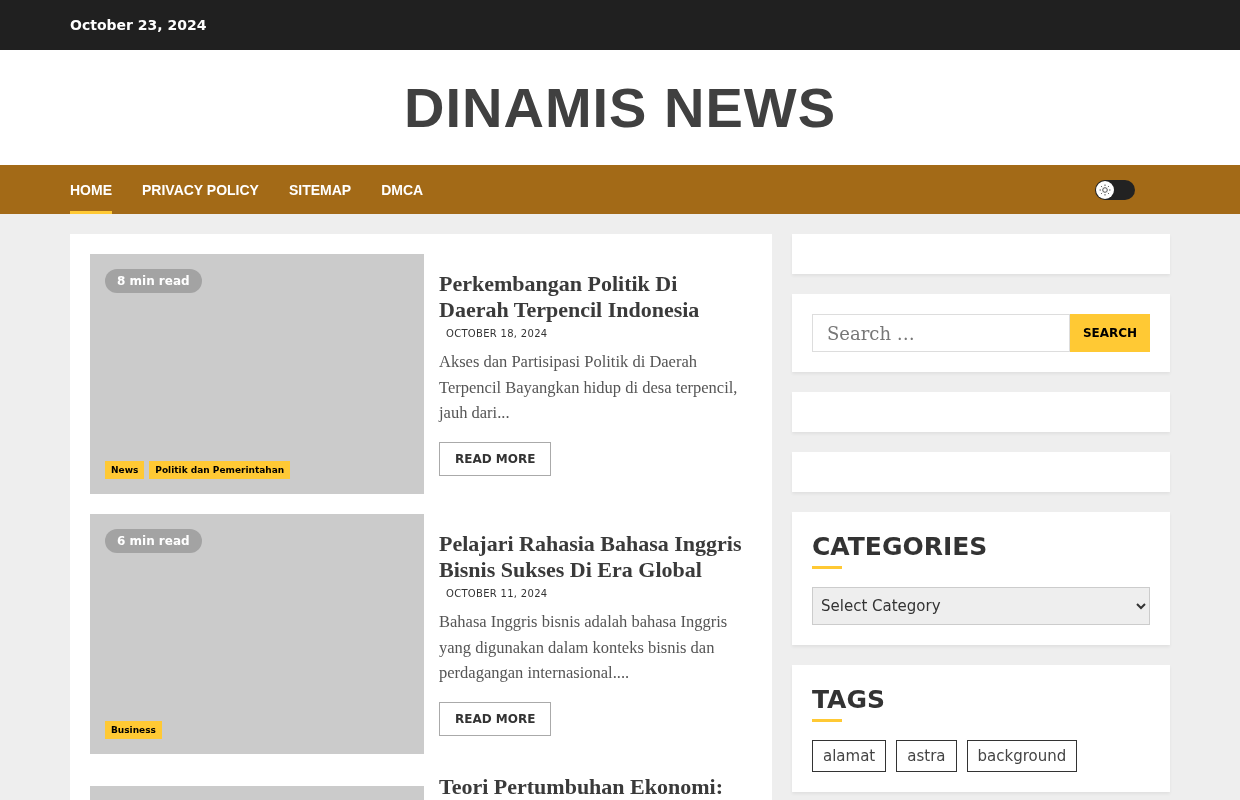  Describe the element at coordinates (497, 593) in the screenshot. I see `post-date: OCTOBER 11, 2024` at that location.